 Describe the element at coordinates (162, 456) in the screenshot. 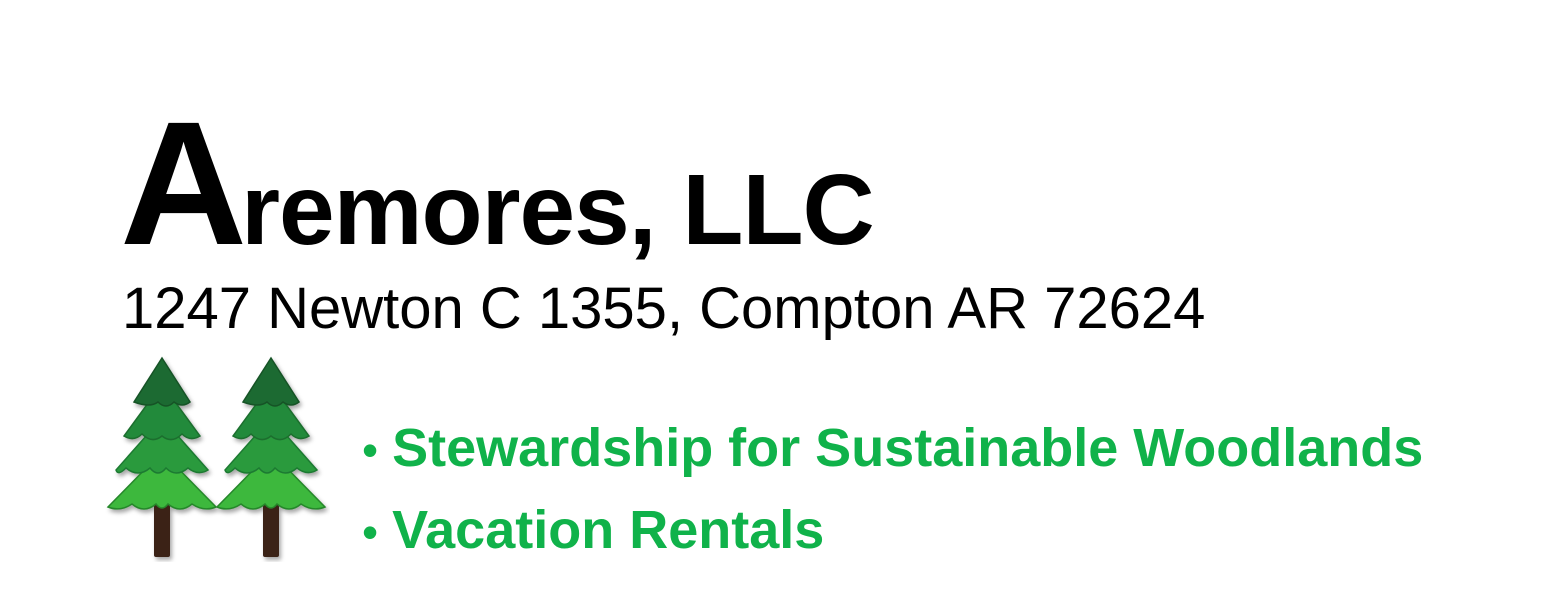

I see `pine-tree-left-icon` at that location.